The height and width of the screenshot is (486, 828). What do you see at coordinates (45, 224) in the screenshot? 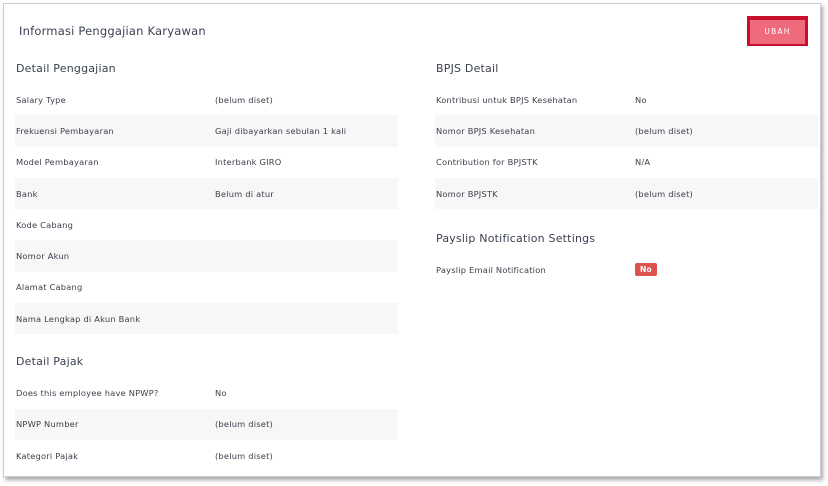
I see `row-label: Kode Cabang` at bounding box center [45, 224].